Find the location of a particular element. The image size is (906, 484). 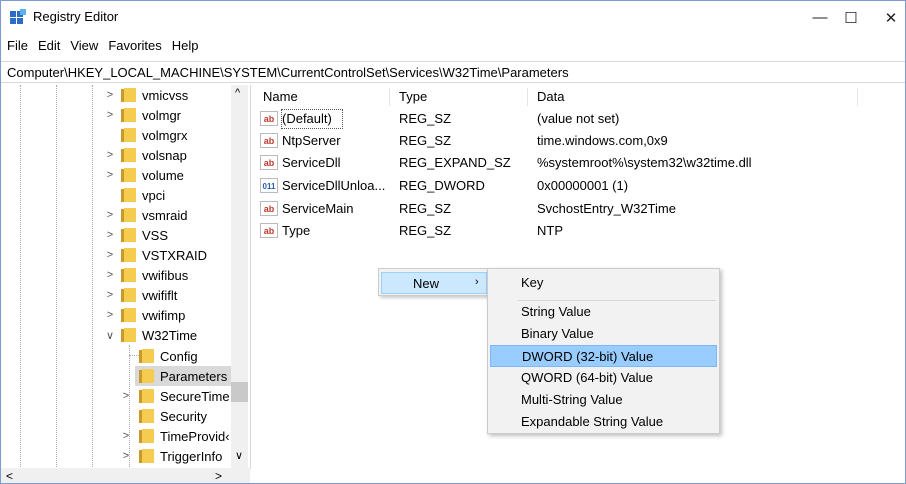

menu-item-label: Binary Value is located at coordinates (557, 333).